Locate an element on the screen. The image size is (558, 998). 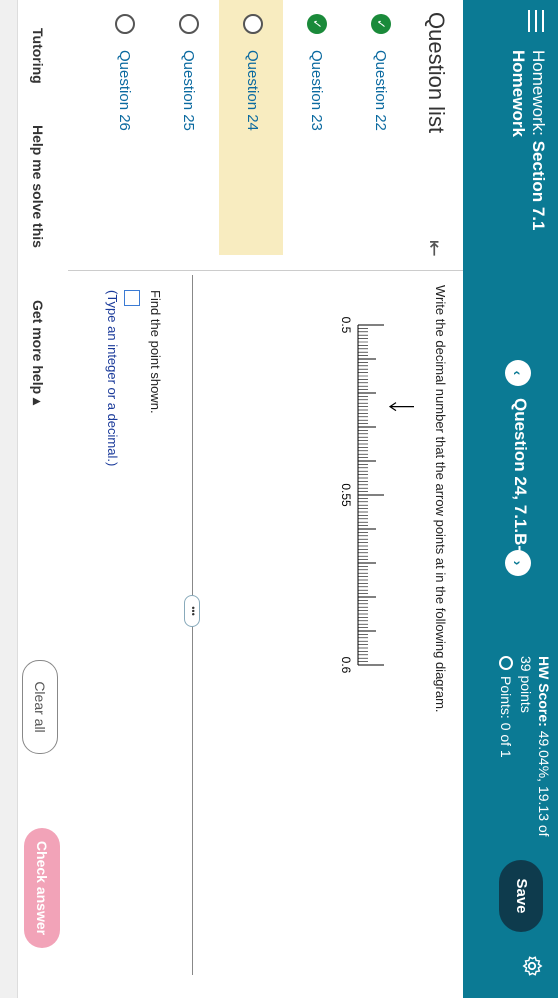
ruler-label: 0.5 is located at coordinates (346, 325).